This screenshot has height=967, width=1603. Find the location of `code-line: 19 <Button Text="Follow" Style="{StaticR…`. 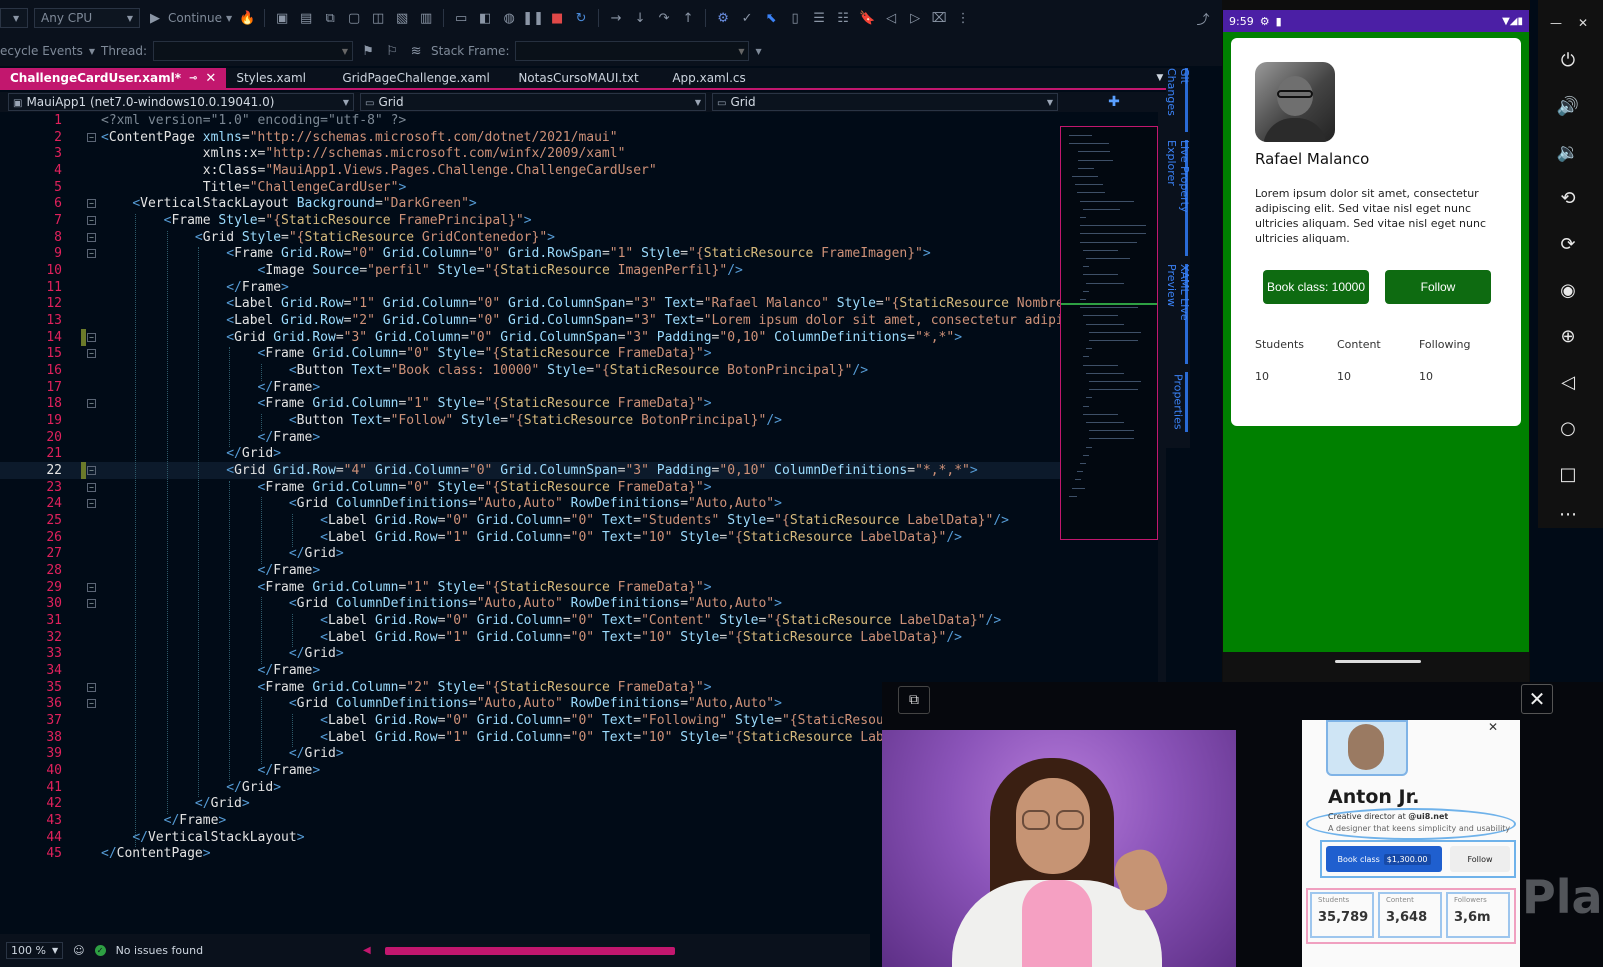

code-line: 19 <Button Text="Follow" Style="{StaticR… is located at coordinates (533, 420).